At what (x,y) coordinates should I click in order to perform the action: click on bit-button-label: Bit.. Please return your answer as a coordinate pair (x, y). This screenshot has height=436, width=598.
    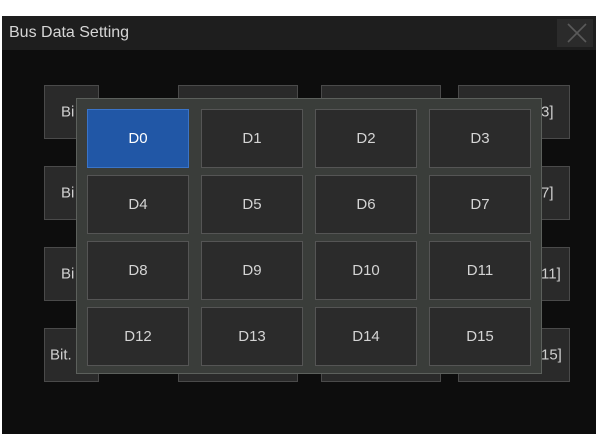
    Looking at the image, I should click on (61, 355).